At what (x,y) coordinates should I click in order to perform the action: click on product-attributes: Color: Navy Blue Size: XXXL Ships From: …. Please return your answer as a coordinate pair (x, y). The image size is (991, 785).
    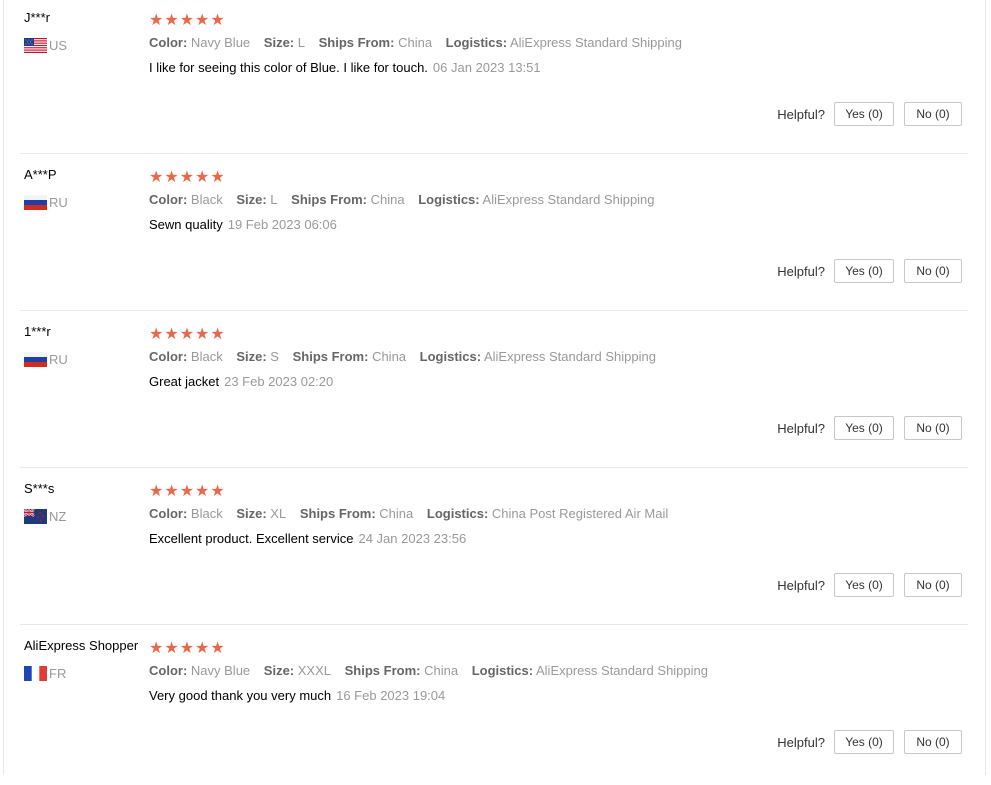
    Looking at the image, I should click on (433, 670).